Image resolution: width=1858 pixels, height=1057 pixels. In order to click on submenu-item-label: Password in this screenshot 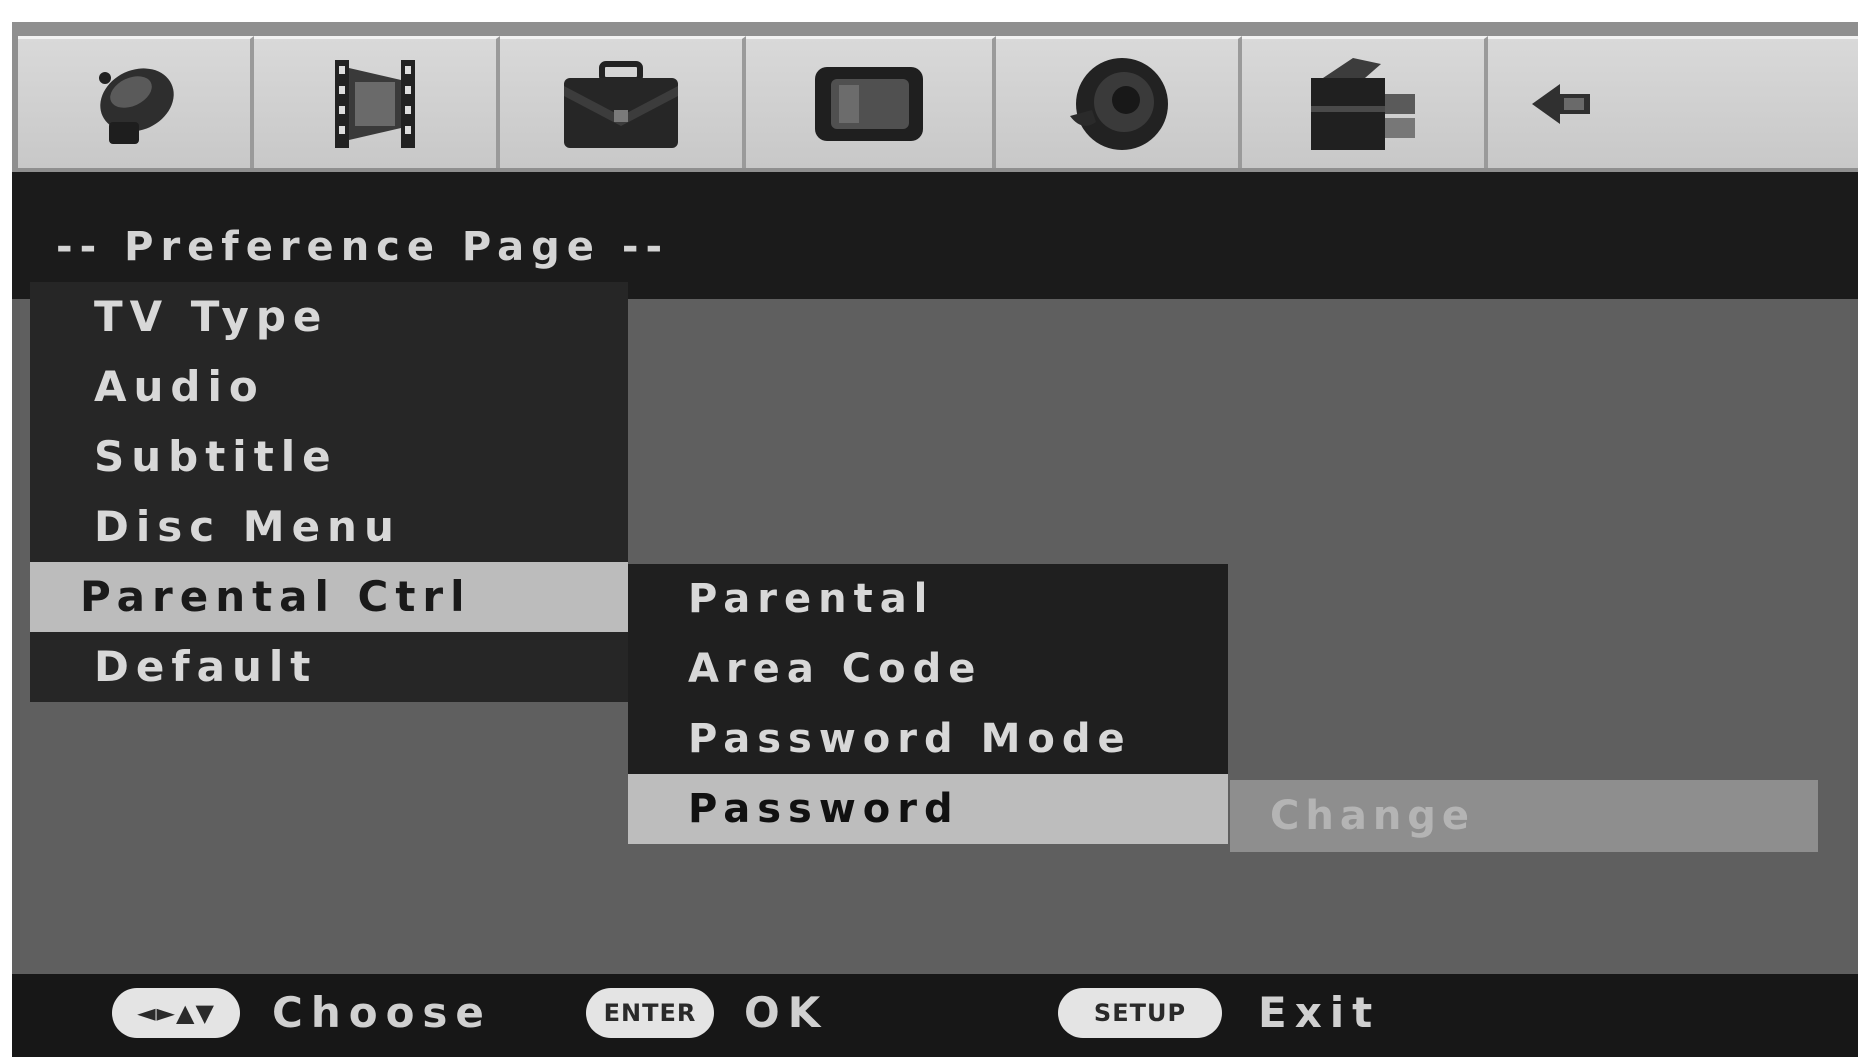, I will do `click(824, 809)`.